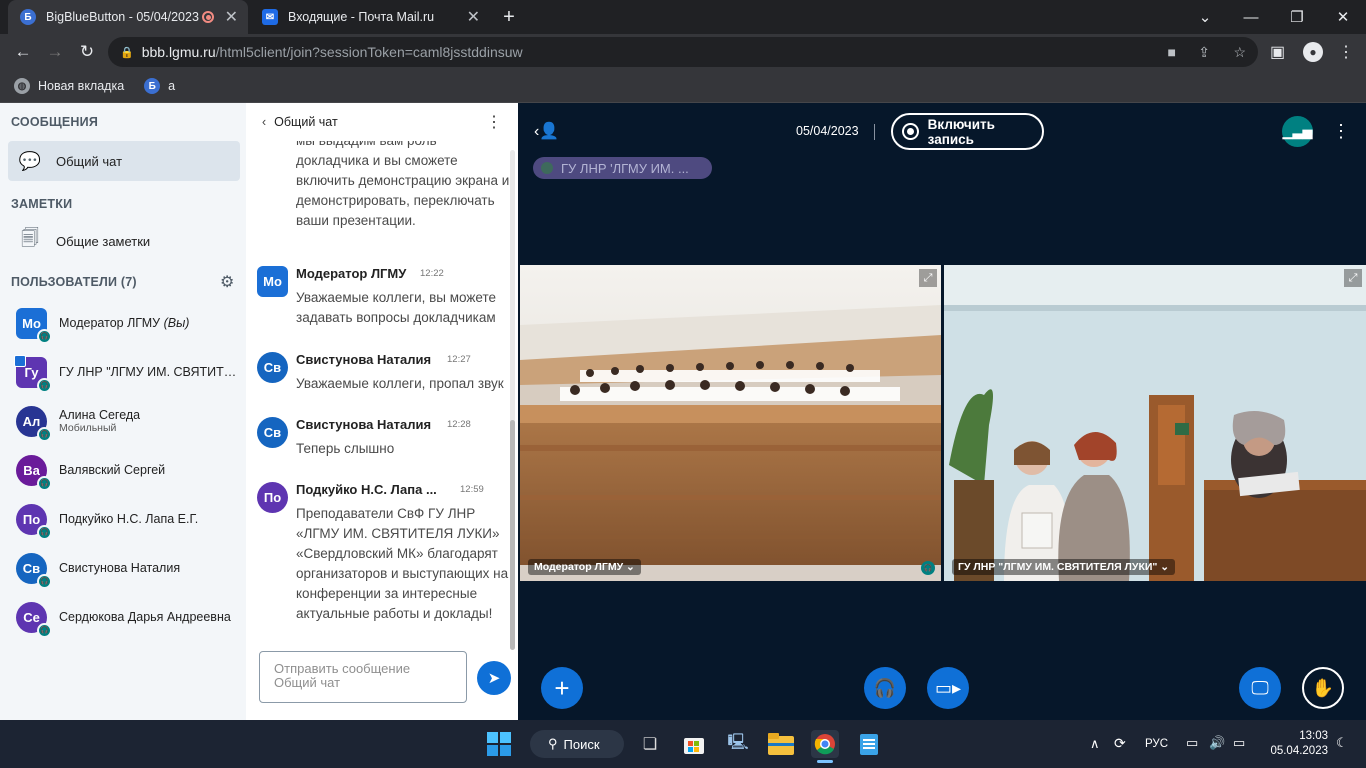 The height and width of the screenshot is (768, 1366). Describe the element at coordinates (1297, 17) in the screenshot. I see `restore-icon: ❐` at that location.